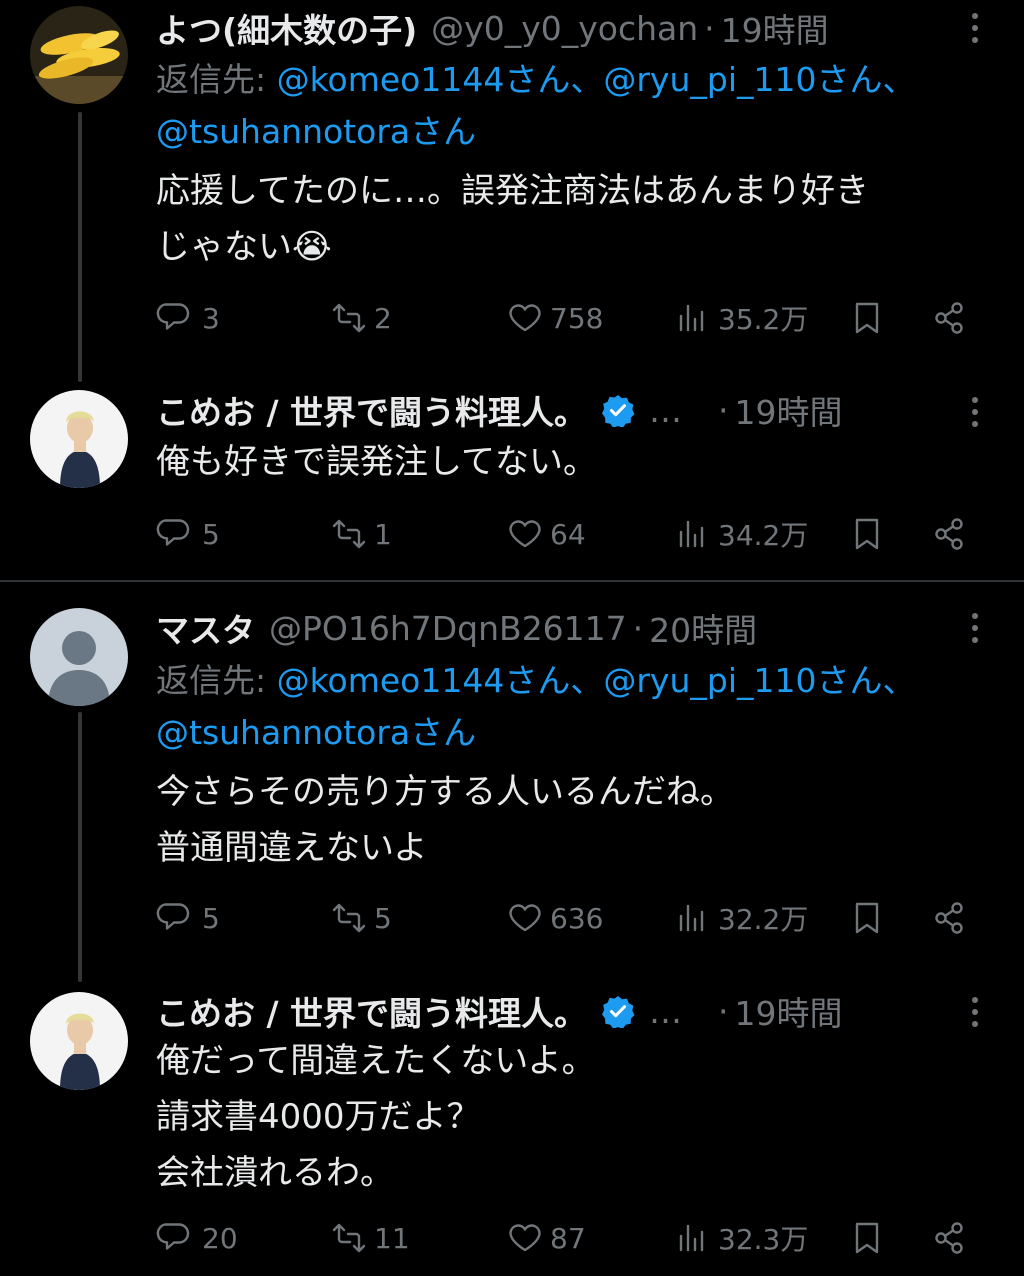  I want to click on views-button: 34.2万, so click(740, 534).